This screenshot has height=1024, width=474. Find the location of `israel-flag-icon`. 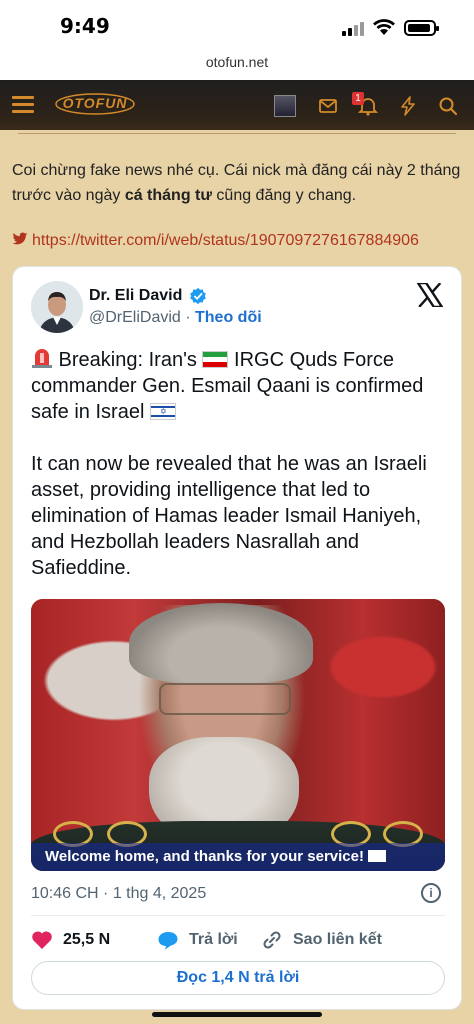

israel-flag-icon is located at coordinates (376, 856).